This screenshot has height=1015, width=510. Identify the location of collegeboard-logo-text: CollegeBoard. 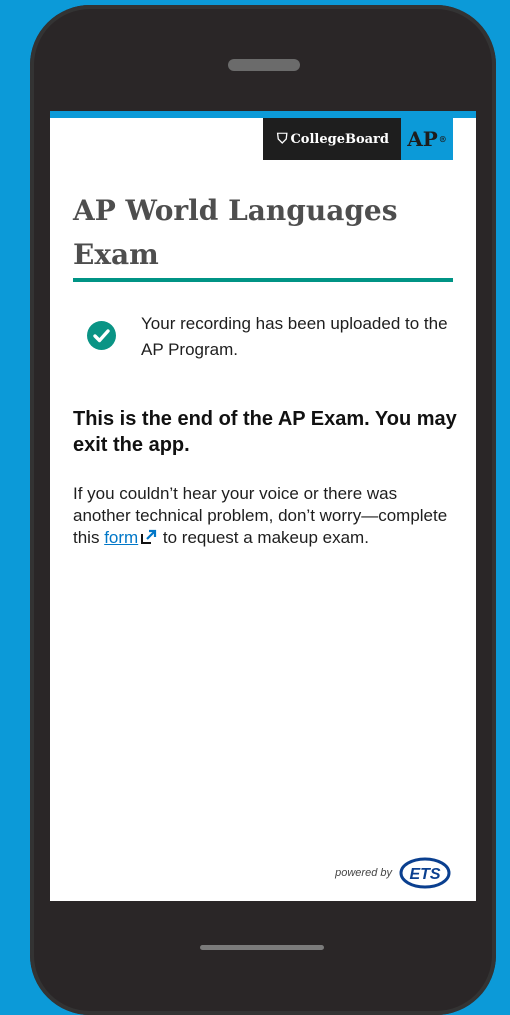
(339, 139).